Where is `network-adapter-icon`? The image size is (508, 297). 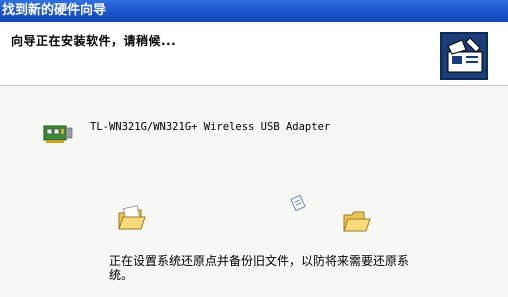
network-adapter-icon is located at coordinates (58, 134).